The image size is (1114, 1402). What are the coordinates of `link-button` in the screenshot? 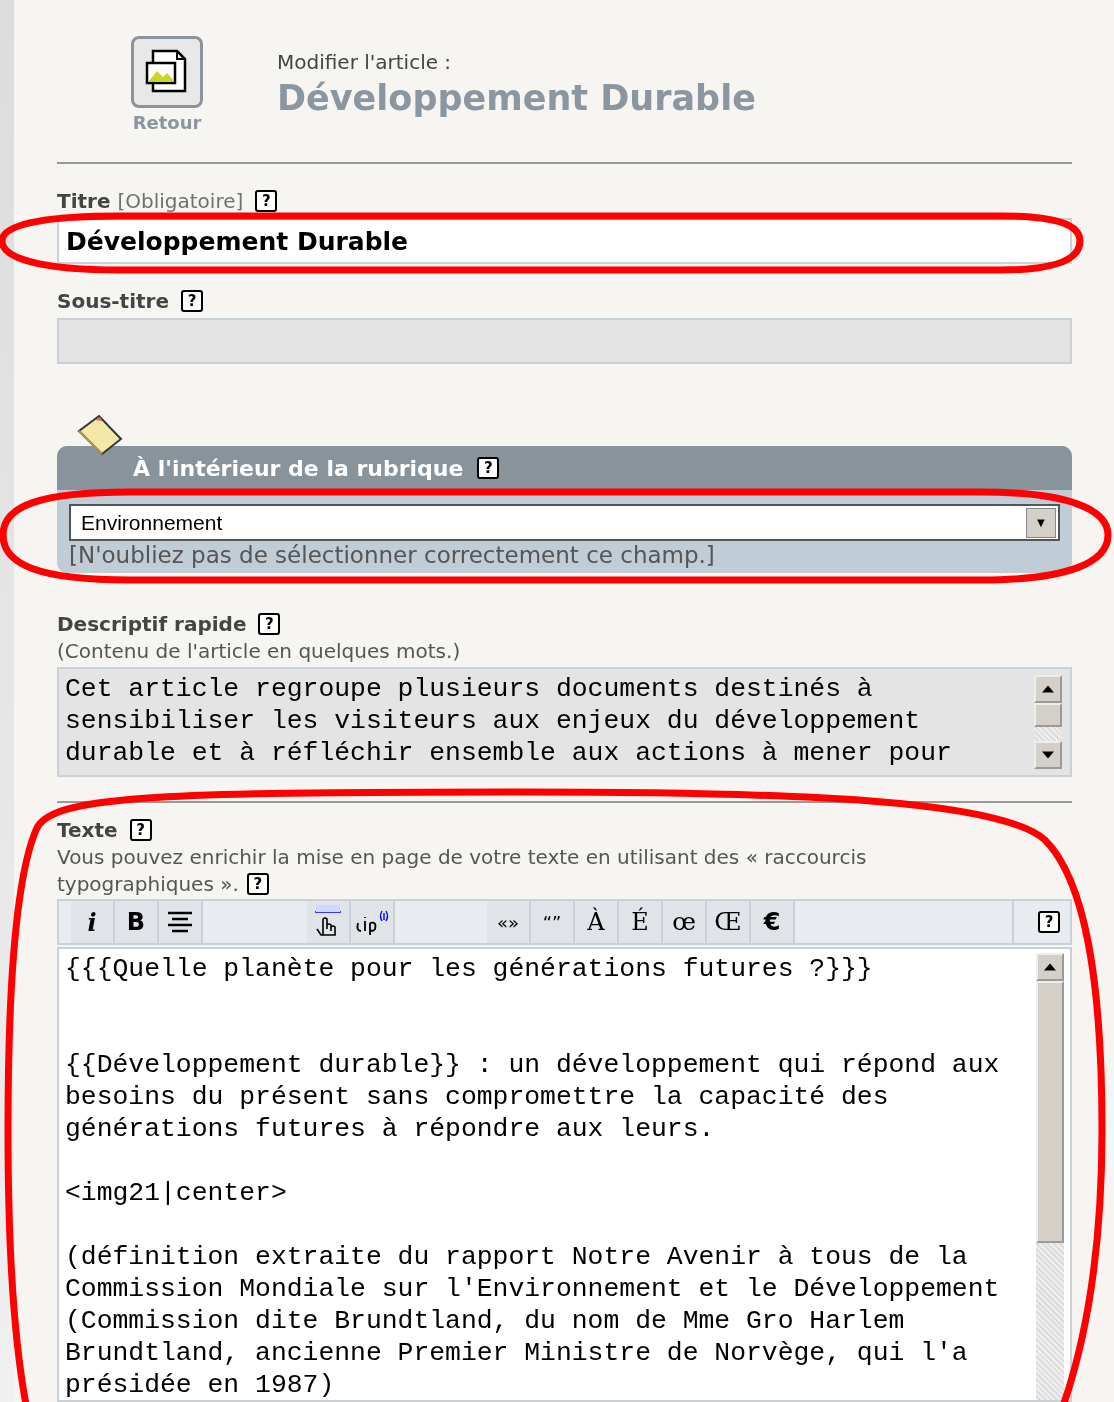 It's located at (329, 922).